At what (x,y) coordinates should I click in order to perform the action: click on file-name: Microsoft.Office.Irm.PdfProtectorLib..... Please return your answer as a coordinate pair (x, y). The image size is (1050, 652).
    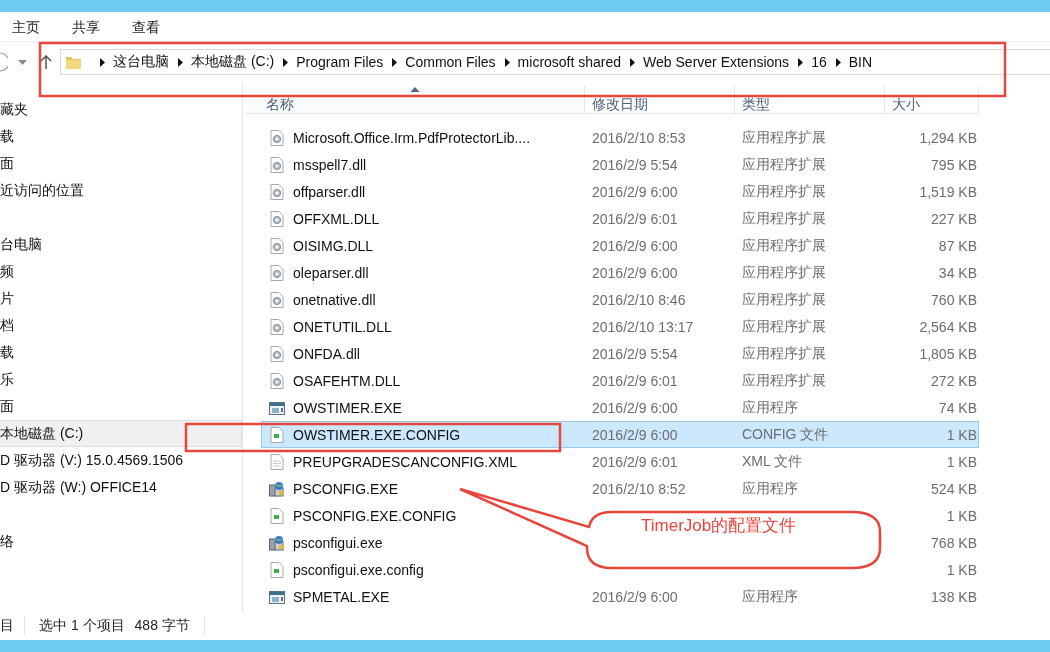
    Looking at the image, I should click on (412, 137).